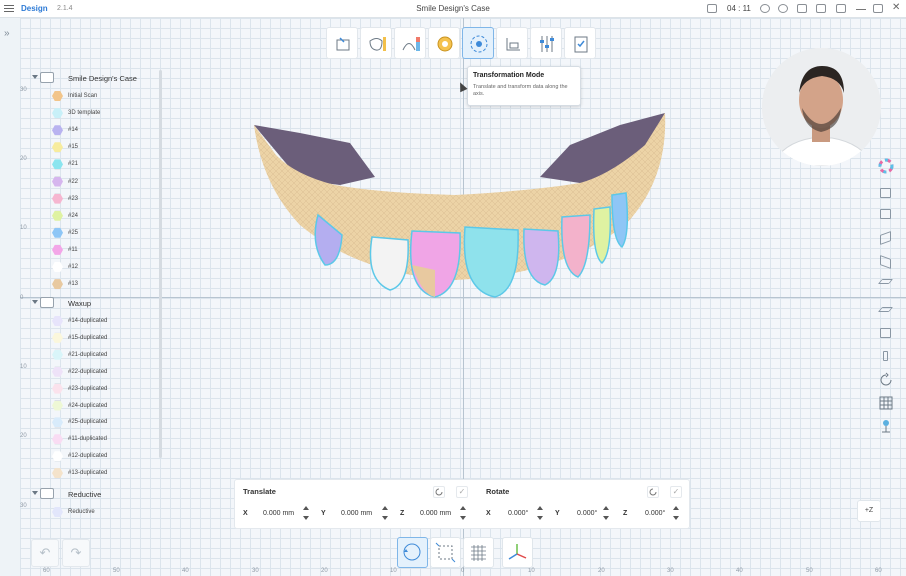  I want to click on minimize-icon, so click(861, 7).